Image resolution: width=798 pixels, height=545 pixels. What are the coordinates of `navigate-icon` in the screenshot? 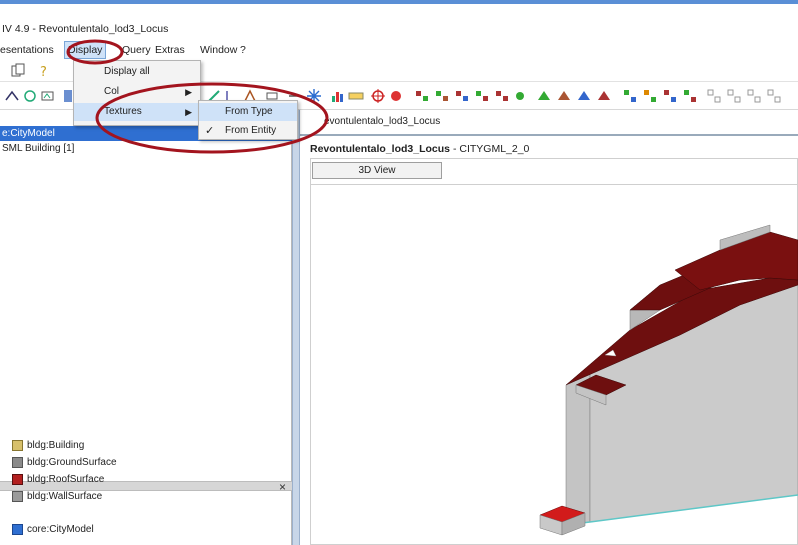 It's located at (12, 96).